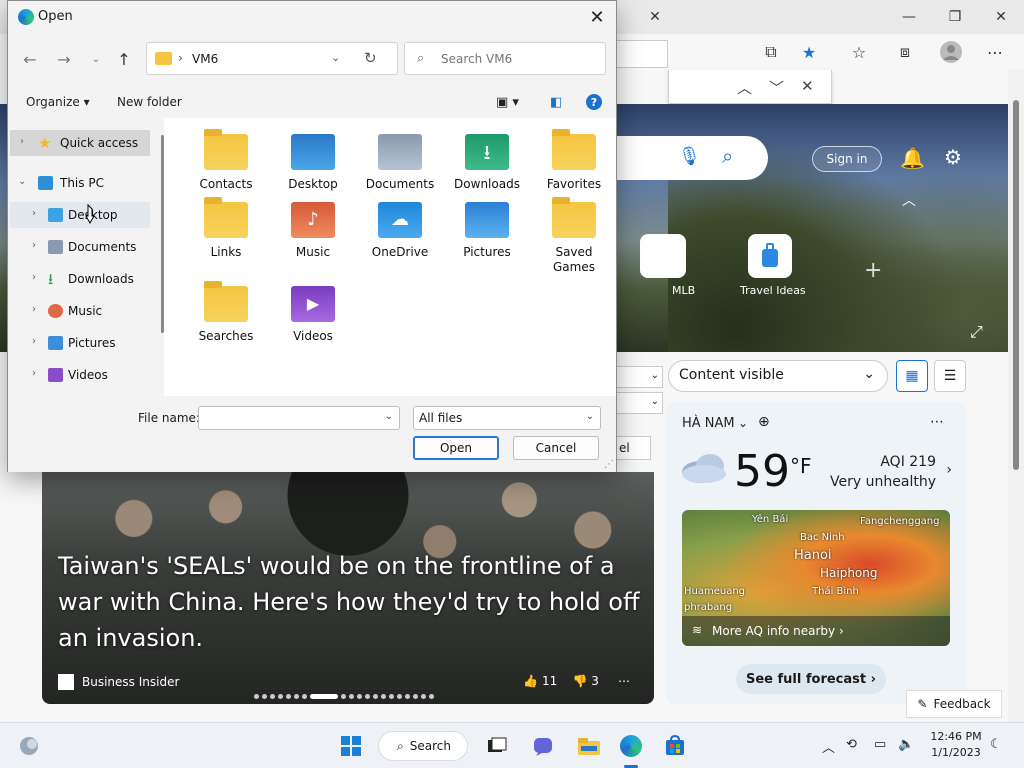  What do you see at coordinates (351, 746) in the screenshot?
I see `start-button` at bounding box center [351, 746].